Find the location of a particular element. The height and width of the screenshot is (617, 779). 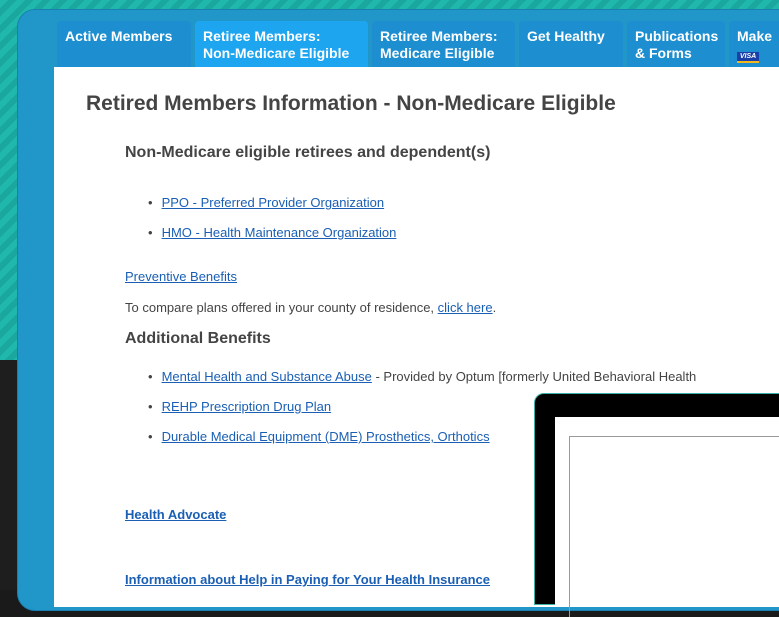

preventive-benefits-link: Preventive Benefits is located at coordinates (181, 276).